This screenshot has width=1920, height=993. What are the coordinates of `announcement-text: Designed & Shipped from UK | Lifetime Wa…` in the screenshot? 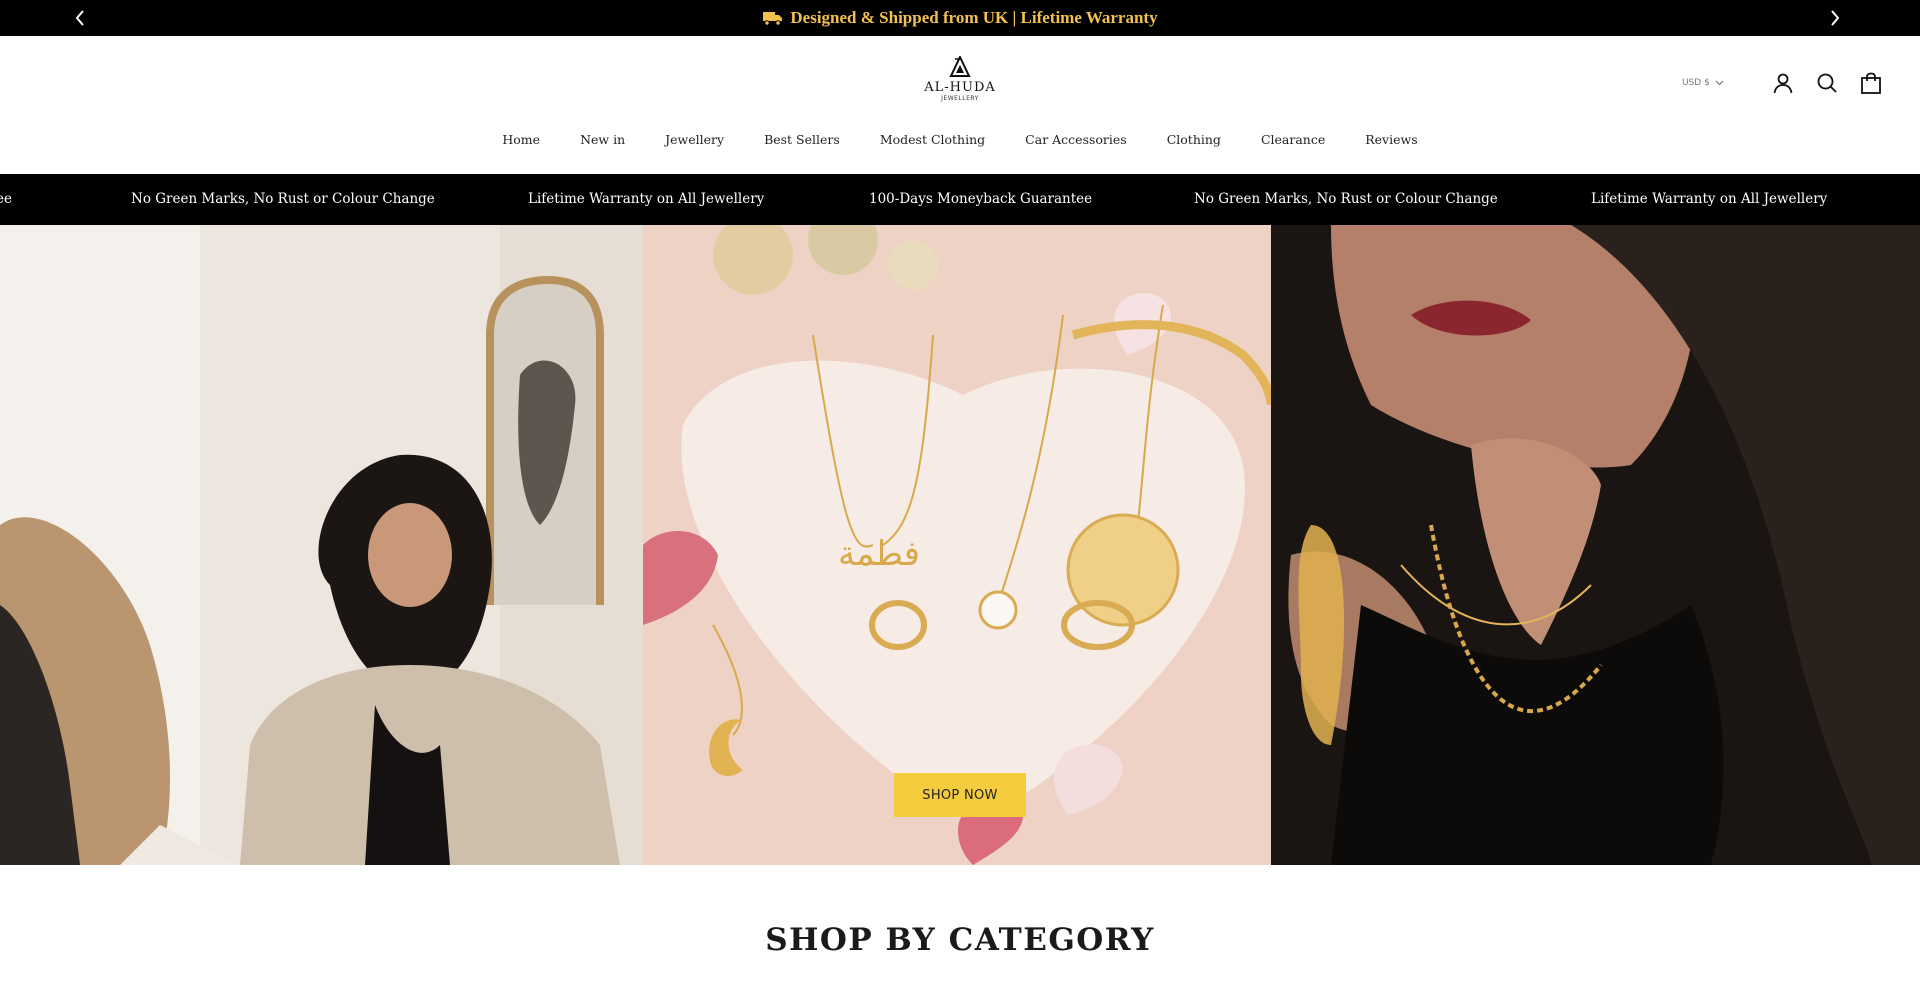 It's located at (974, 17).